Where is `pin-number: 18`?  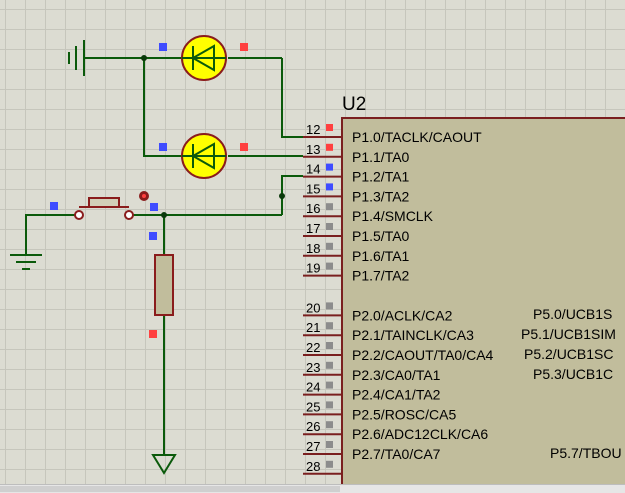
pin-number: 18 is located at coordinates (313, 248).